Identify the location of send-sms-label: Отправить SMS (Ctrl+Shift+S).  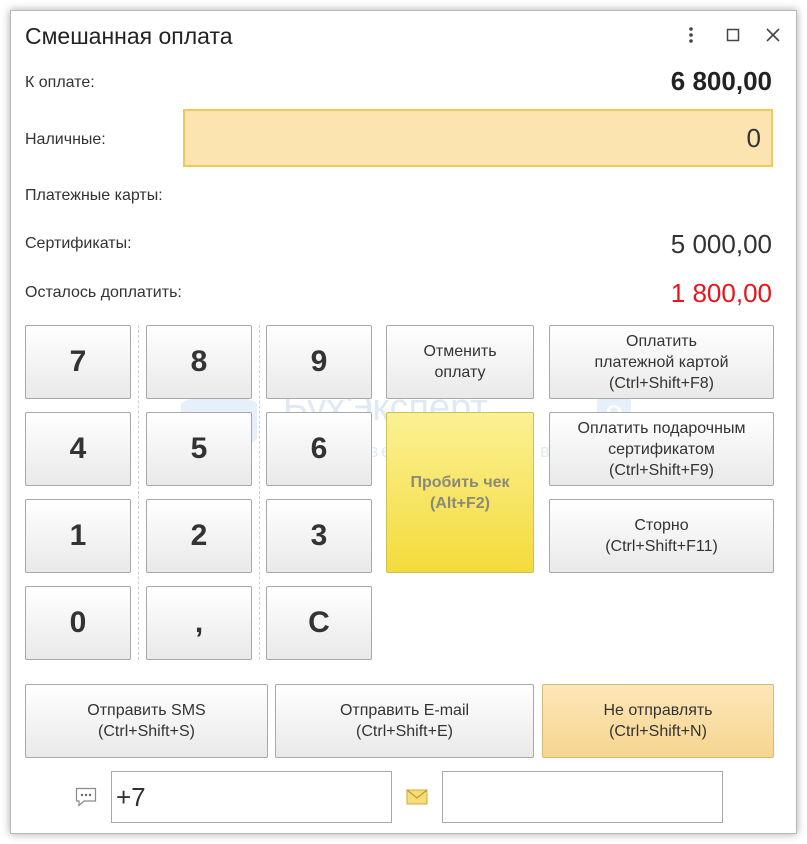
(146, 721).